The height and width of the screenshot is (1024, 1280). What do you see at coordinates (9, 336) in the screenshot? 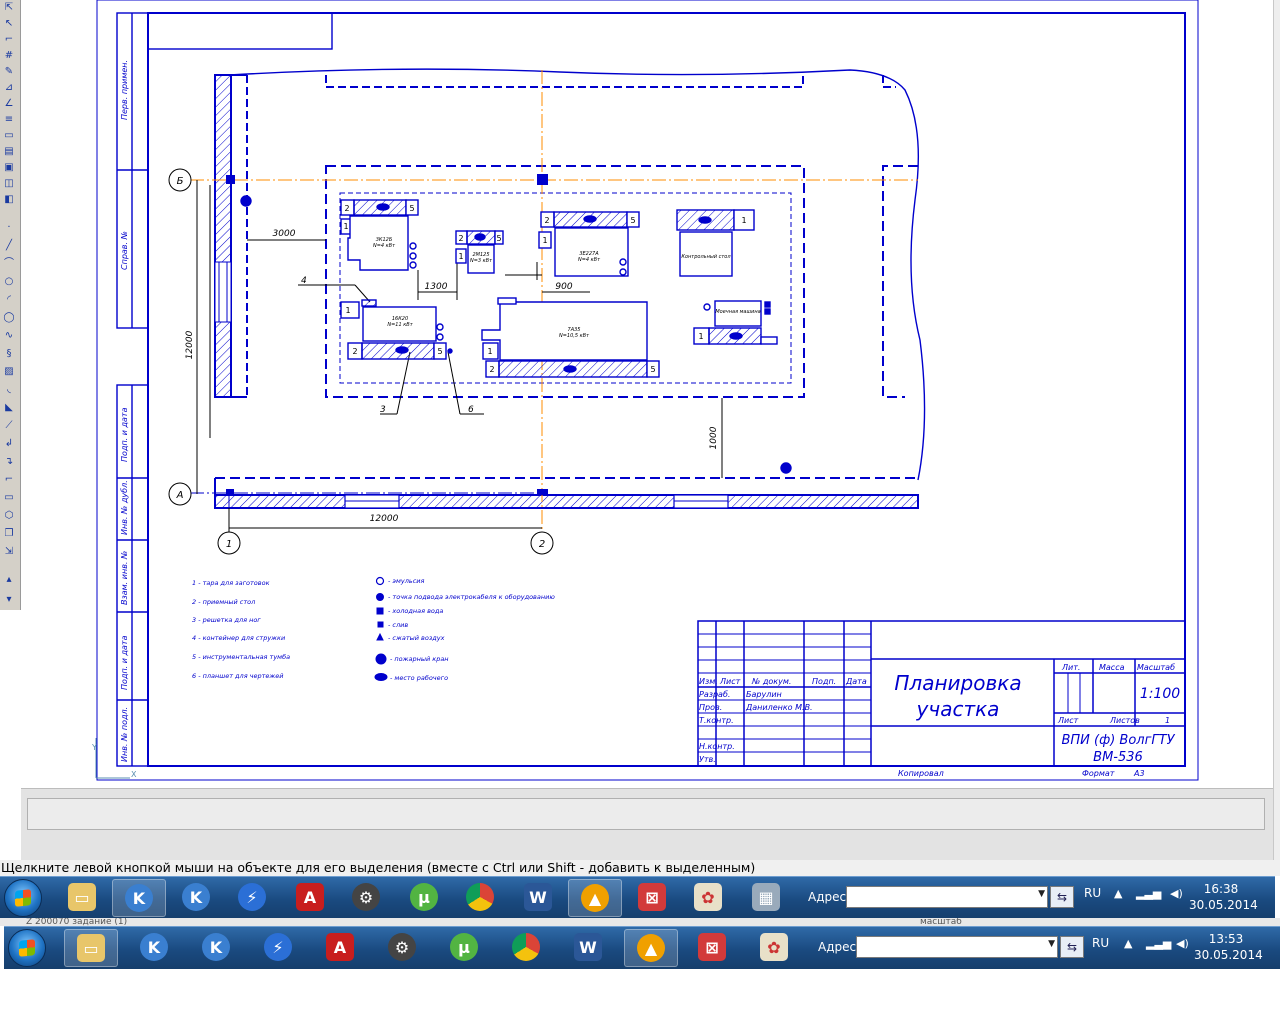
I see `spline-tool-icon: ∿` at bounding box center [9, 336].